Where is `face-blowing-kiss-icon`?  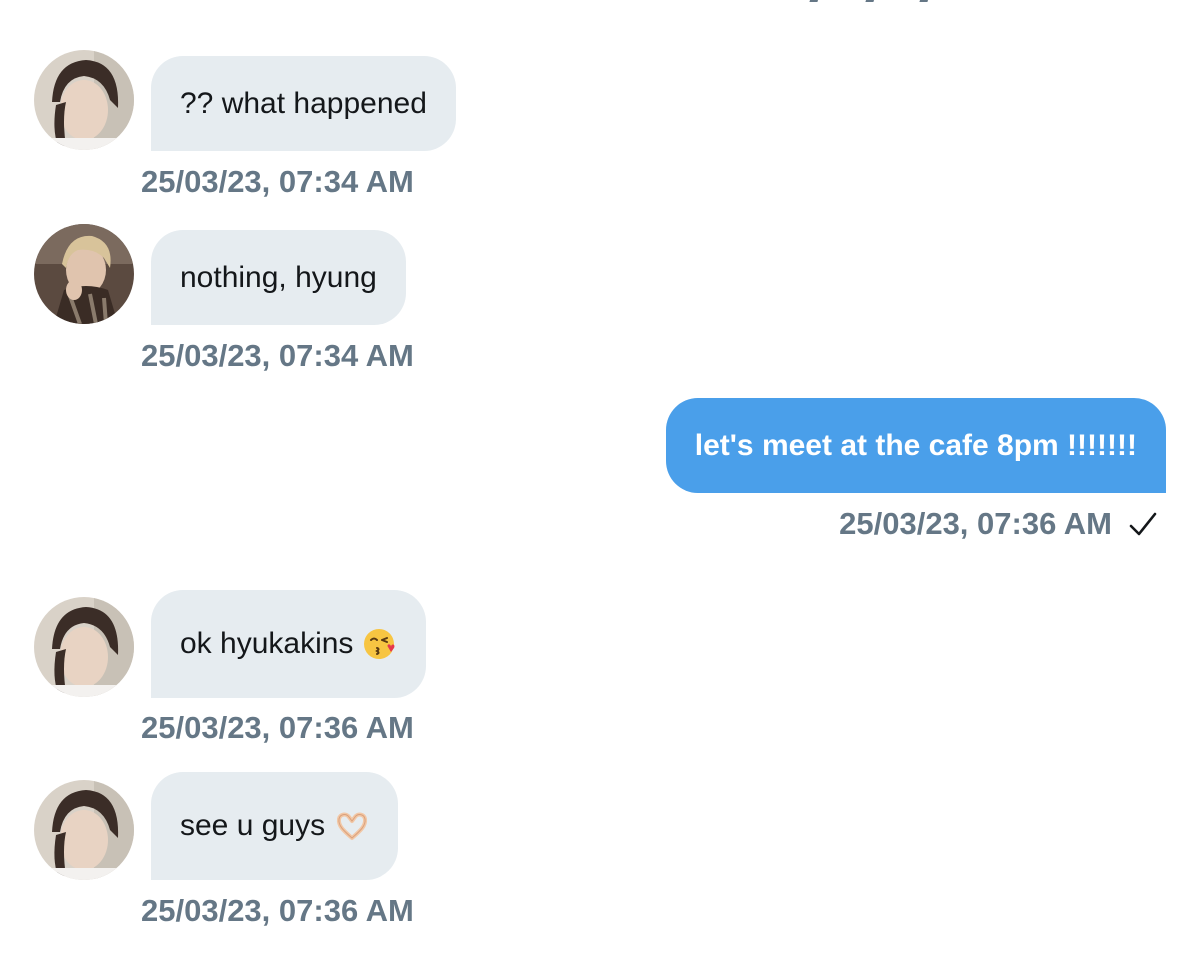 face-blowing-kiss-icon is located at coordinates (380, 644).